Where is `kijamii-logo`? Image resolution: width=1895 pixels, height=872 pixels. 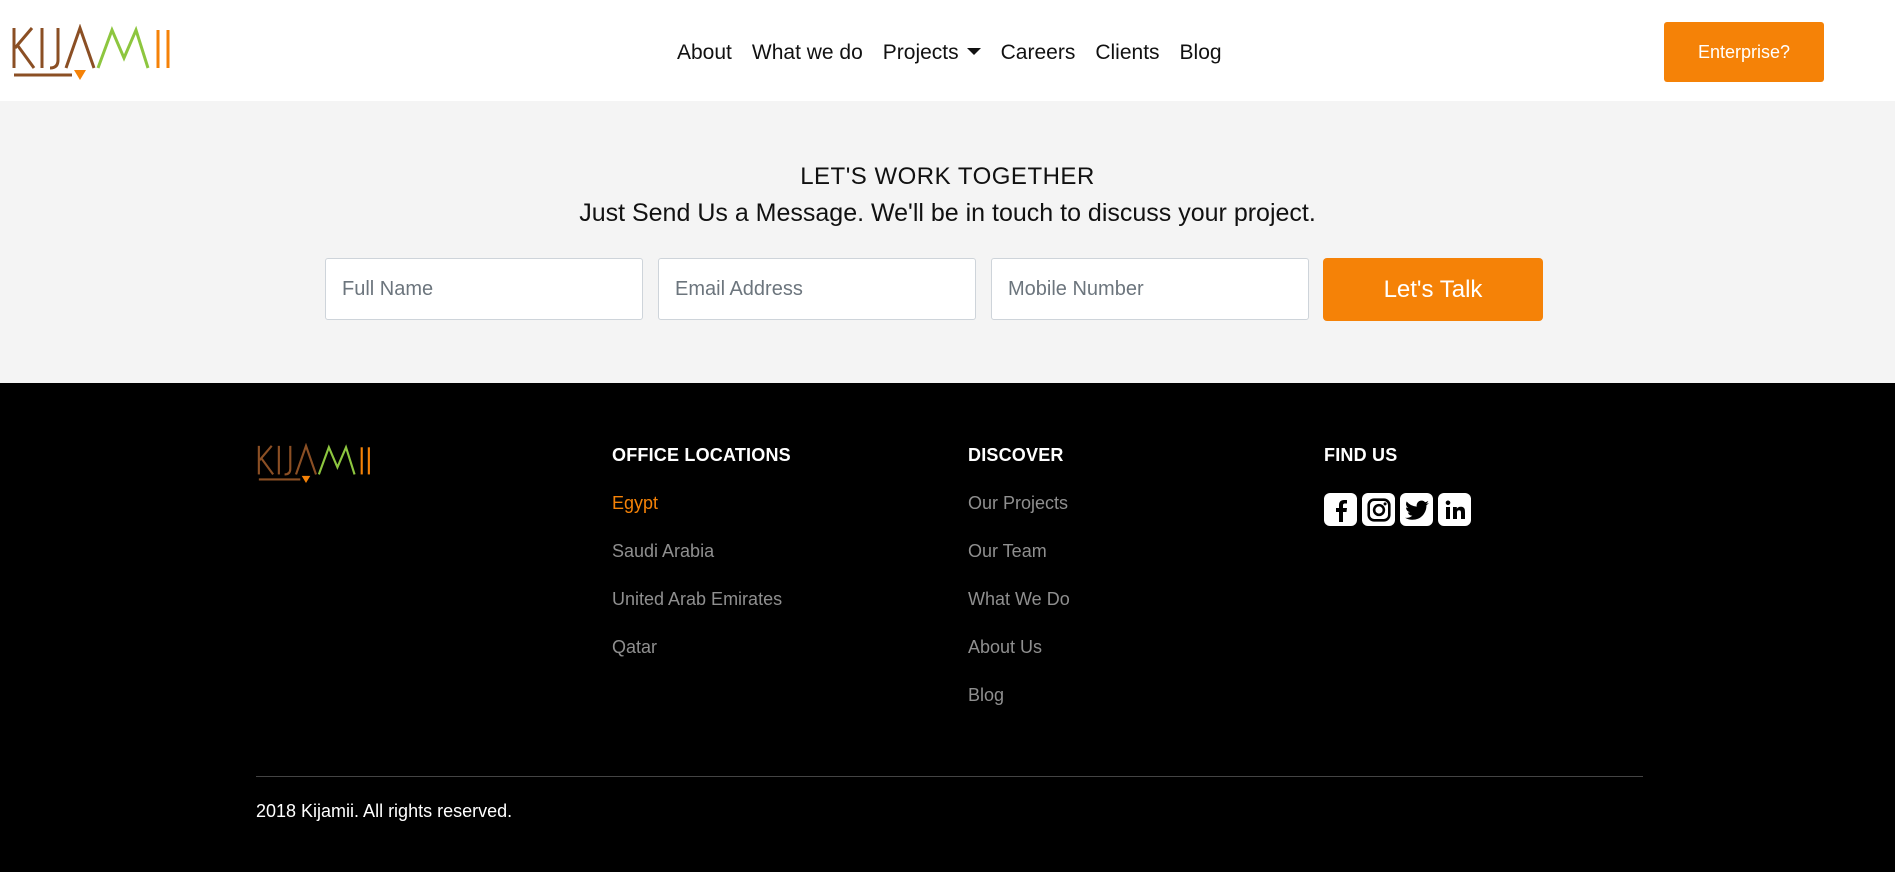 kijamii-logo is located at coordinates (101, 52).